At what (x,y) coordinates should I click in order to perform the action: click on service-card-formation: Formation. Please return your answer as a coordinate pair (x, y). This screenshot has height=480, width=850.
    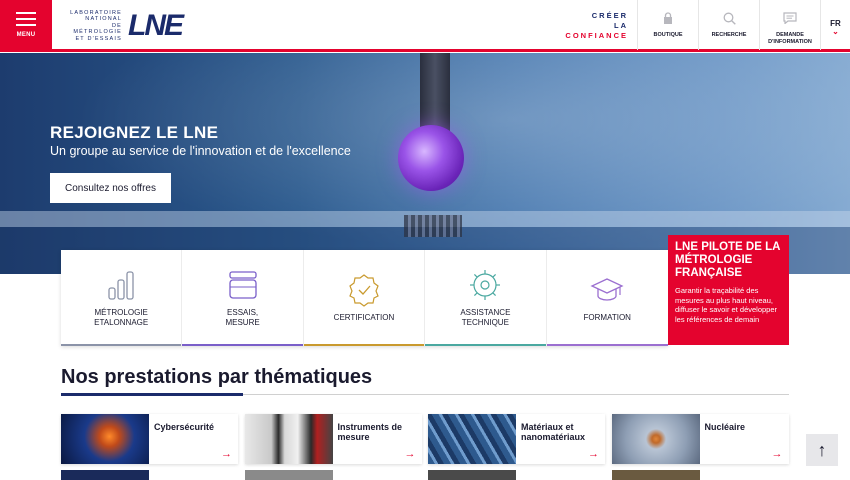
    Looking at the image, I should click on (607, 298).